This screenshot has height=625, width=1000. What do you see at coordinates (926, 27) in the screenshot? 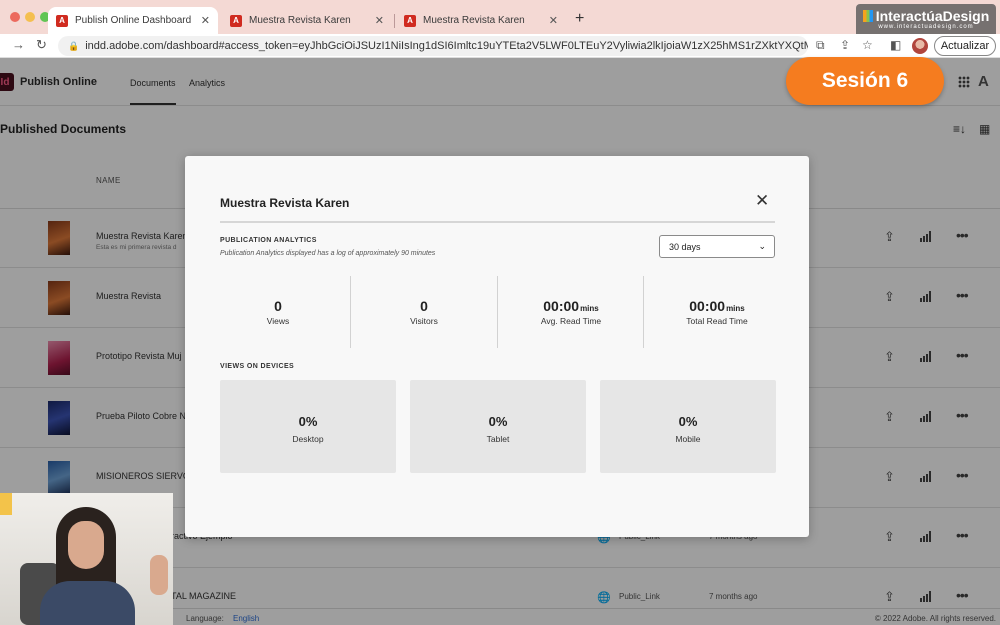
I see `brand-url: www.interactuadesign.com` at bounding box center [926, 27].